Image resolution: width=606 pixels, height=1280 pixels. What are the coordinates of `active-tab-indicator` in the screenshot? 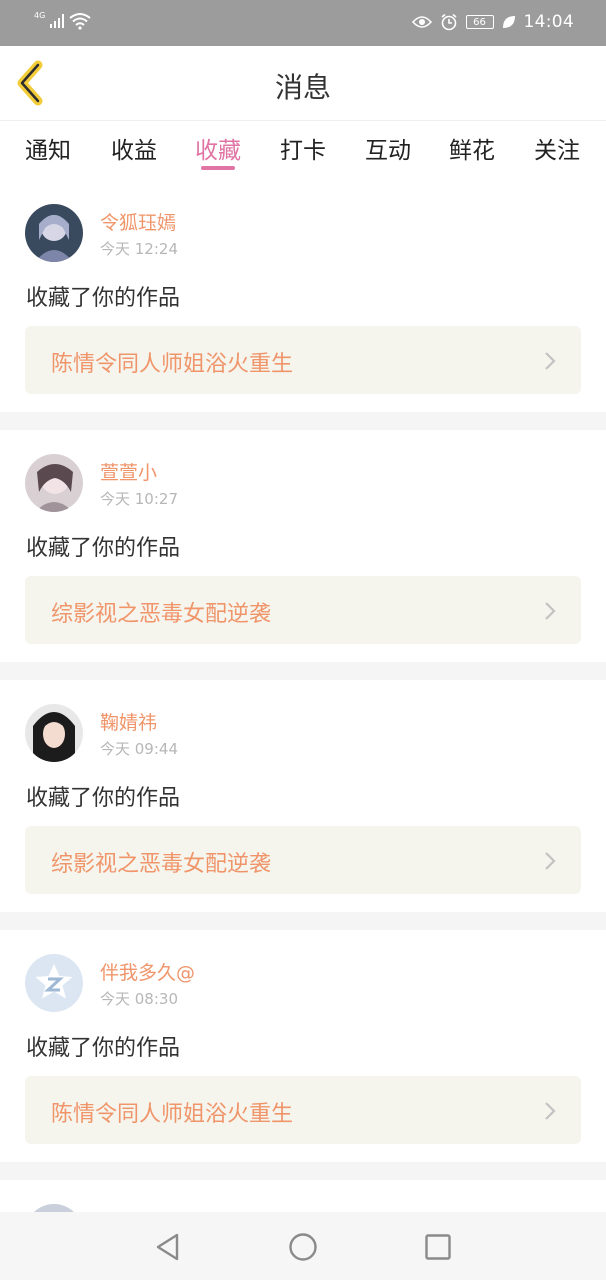 It's located at (218, 168).